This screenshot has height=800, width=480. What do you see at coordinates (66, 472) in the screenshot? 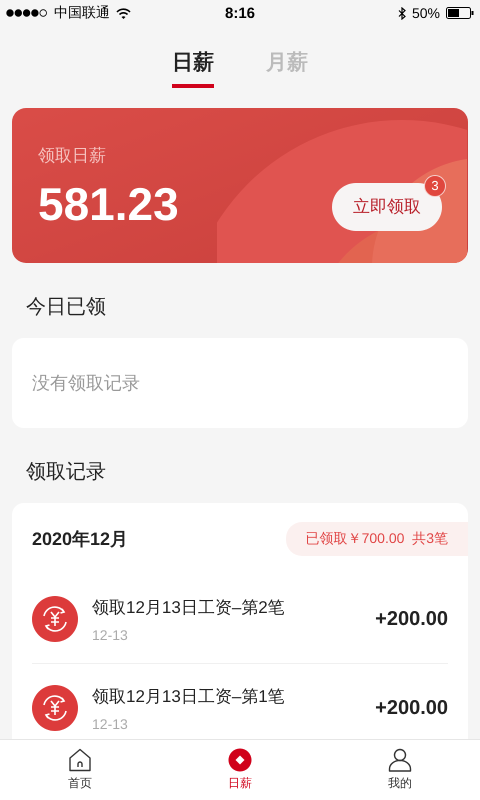
I see `section-title: 领取记录` at bounding box center [66, 472].